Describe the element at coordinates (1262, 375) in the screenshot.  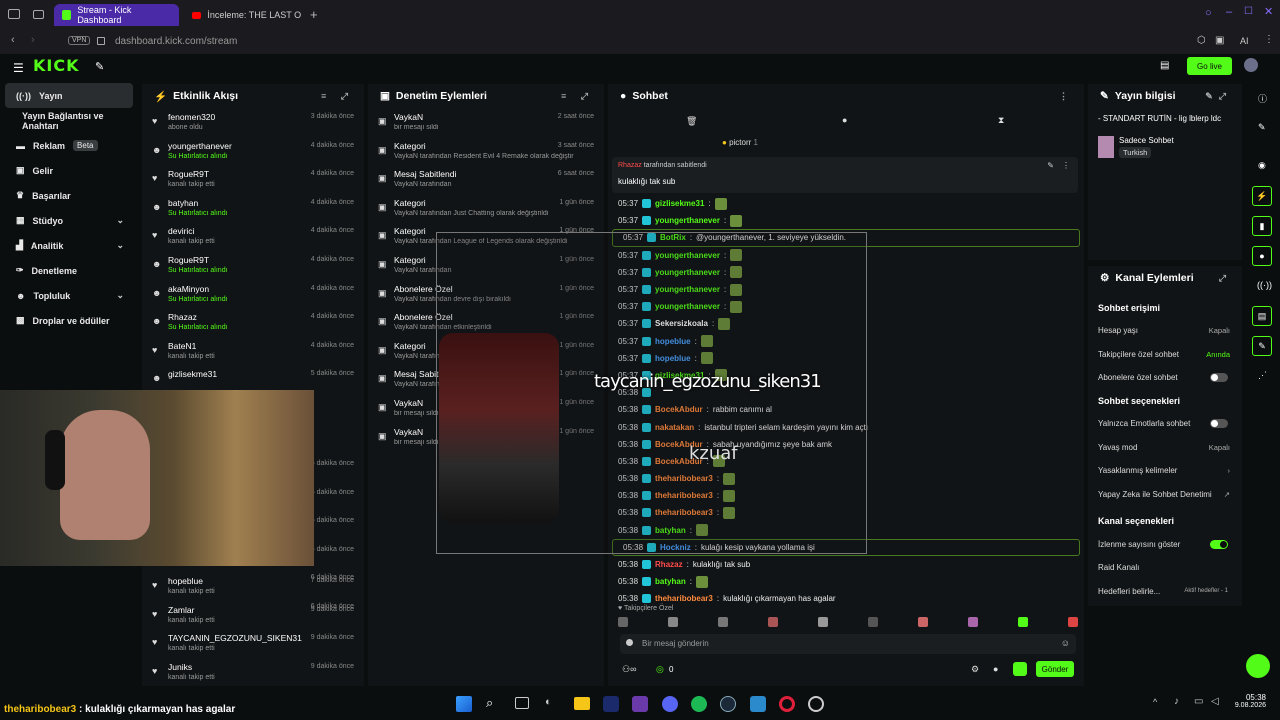
I see `share-icon: ⋰` at that location.